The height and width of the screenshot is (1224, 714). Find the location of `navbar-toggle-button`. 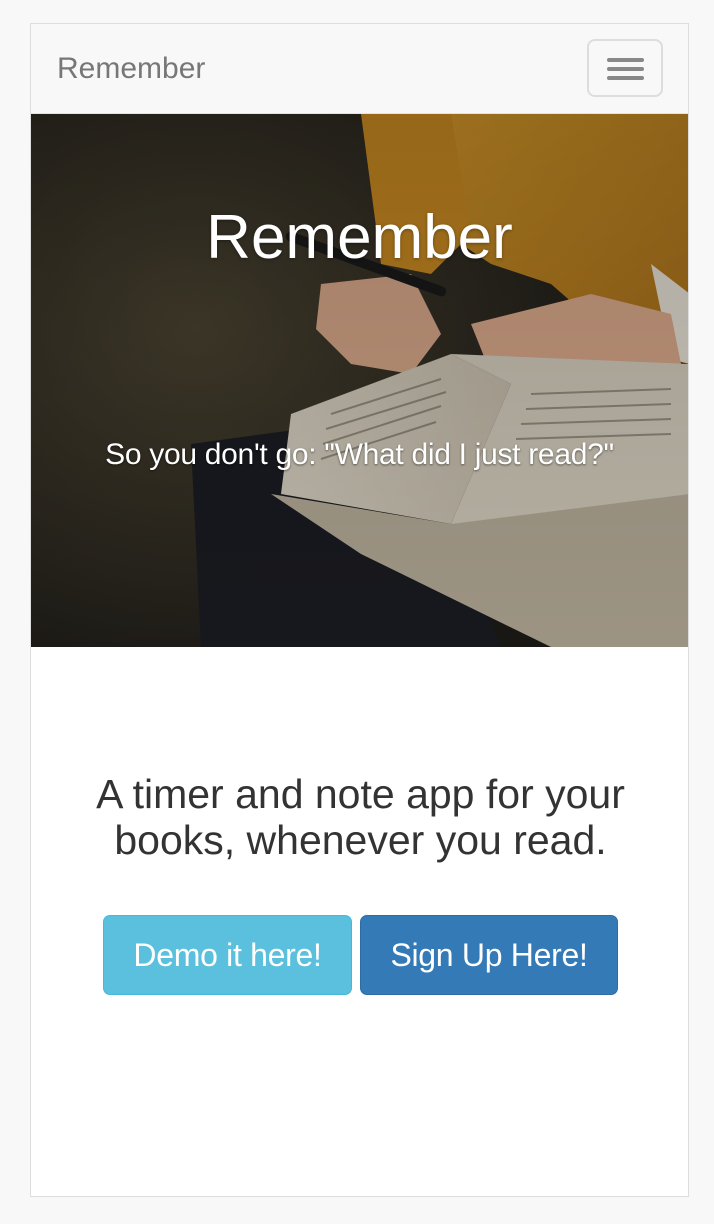

navbar-toggle-button is located at coordinates (625, 68).